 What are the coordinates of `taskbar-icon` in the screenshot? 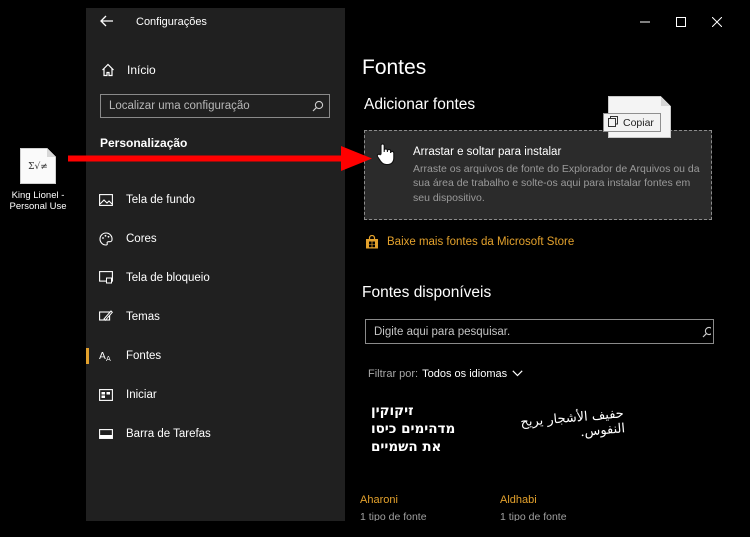 It's located at (106, 434).